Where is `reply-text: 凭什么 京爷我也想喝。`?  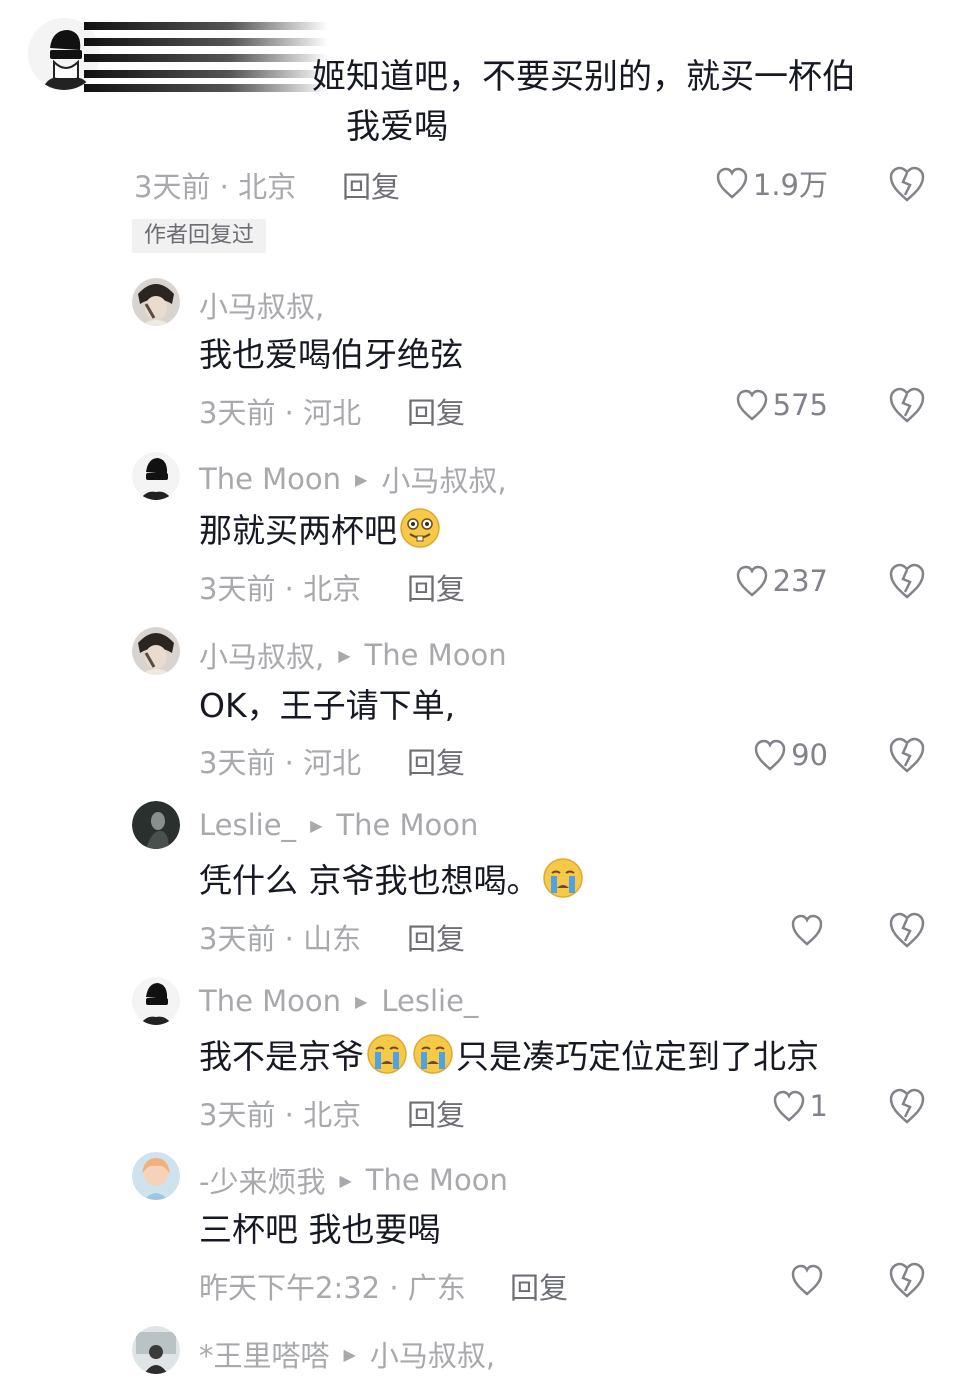 reply-text: 凭什么 京爷我也想喝。 is located at coordinates (392, 878).